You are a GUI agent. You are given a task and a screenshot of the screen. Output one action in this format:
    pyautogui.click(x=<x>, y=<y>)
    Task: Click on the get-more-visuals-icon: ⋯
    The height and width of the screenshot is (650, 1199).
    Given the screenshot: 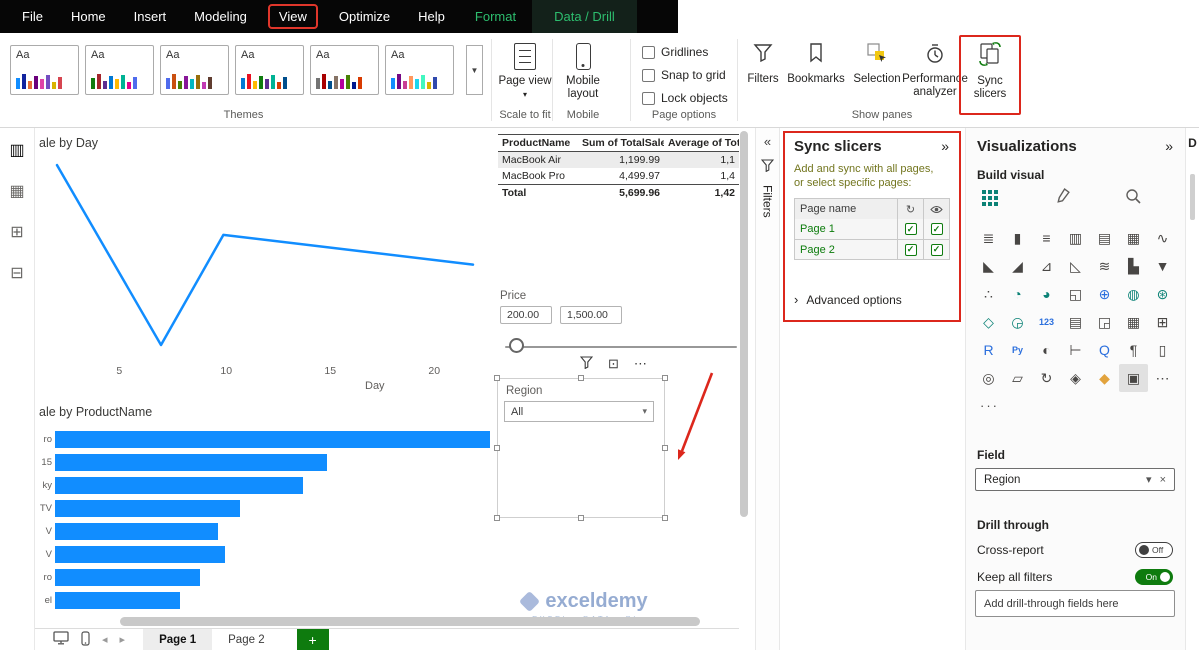 What is the action you would take?
    pyautogui.click(x=1162, y=378)
    